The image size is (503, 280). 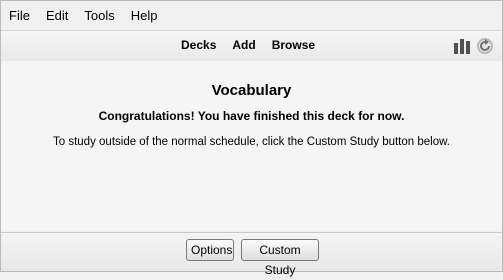 What do you see at coordinates (144, 15) in the screenshot?
I see `menu-help: Help` at bounding box center [144, 15].